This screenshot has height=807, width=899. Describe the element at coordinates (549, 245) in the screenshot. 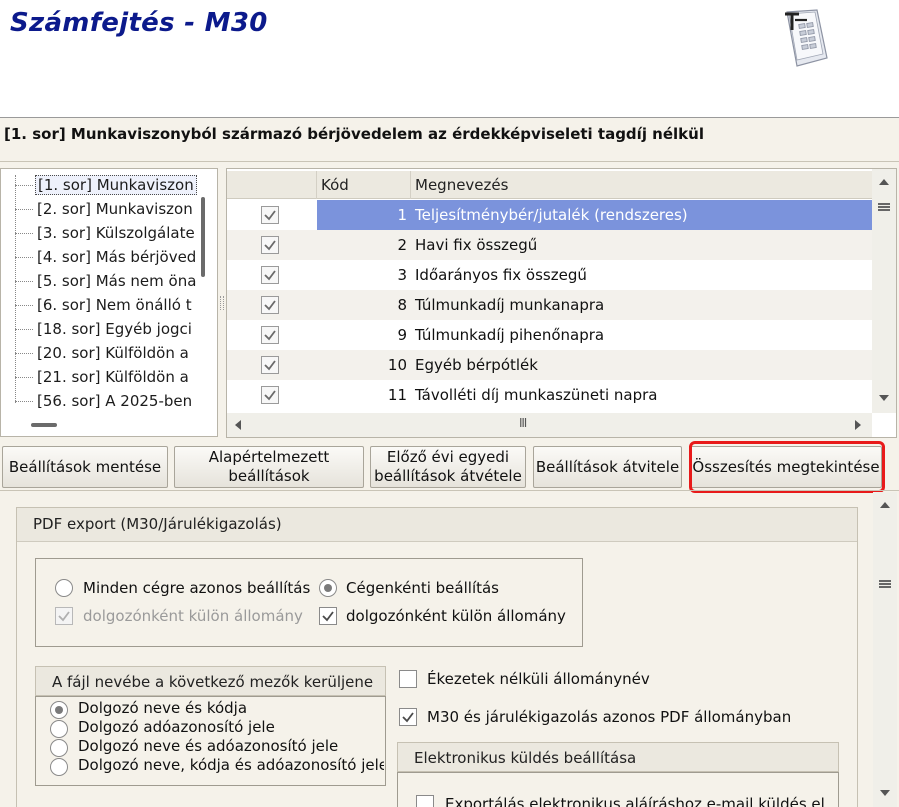

I see `table-row: 2 Havi fix összegű` at that location.